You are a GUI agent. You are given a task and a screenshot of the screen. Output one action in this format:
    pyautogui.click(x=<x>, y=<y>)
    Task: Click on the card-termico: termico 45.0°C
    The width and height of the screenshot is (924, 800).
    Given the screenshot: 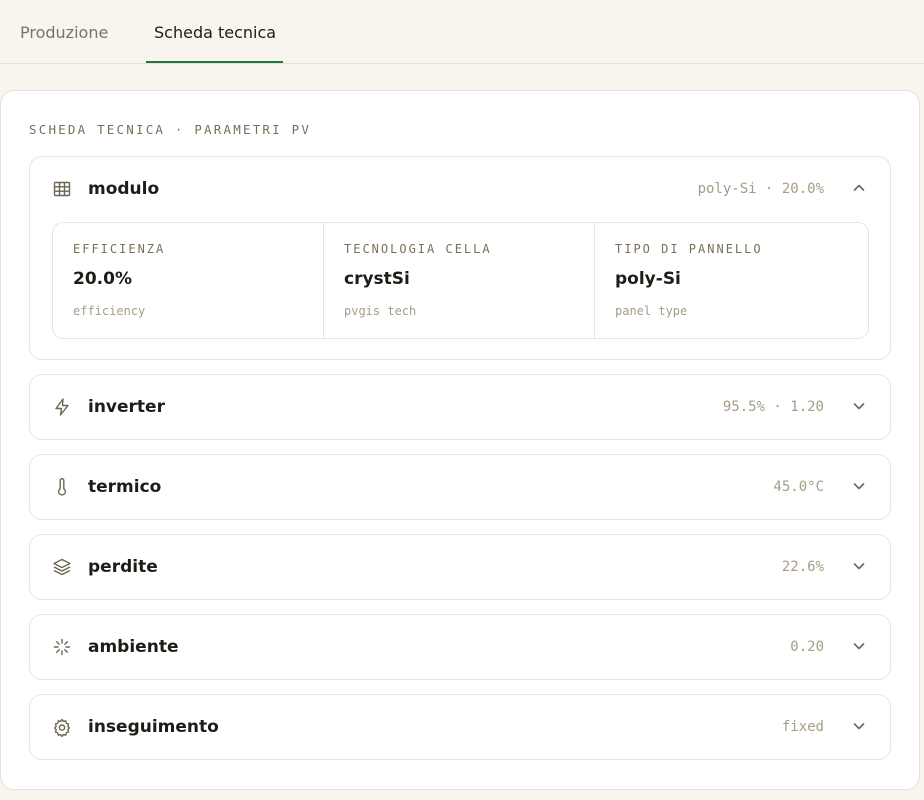 What is the action you would take?
    pyautogui.click(x=460, y=487)
    